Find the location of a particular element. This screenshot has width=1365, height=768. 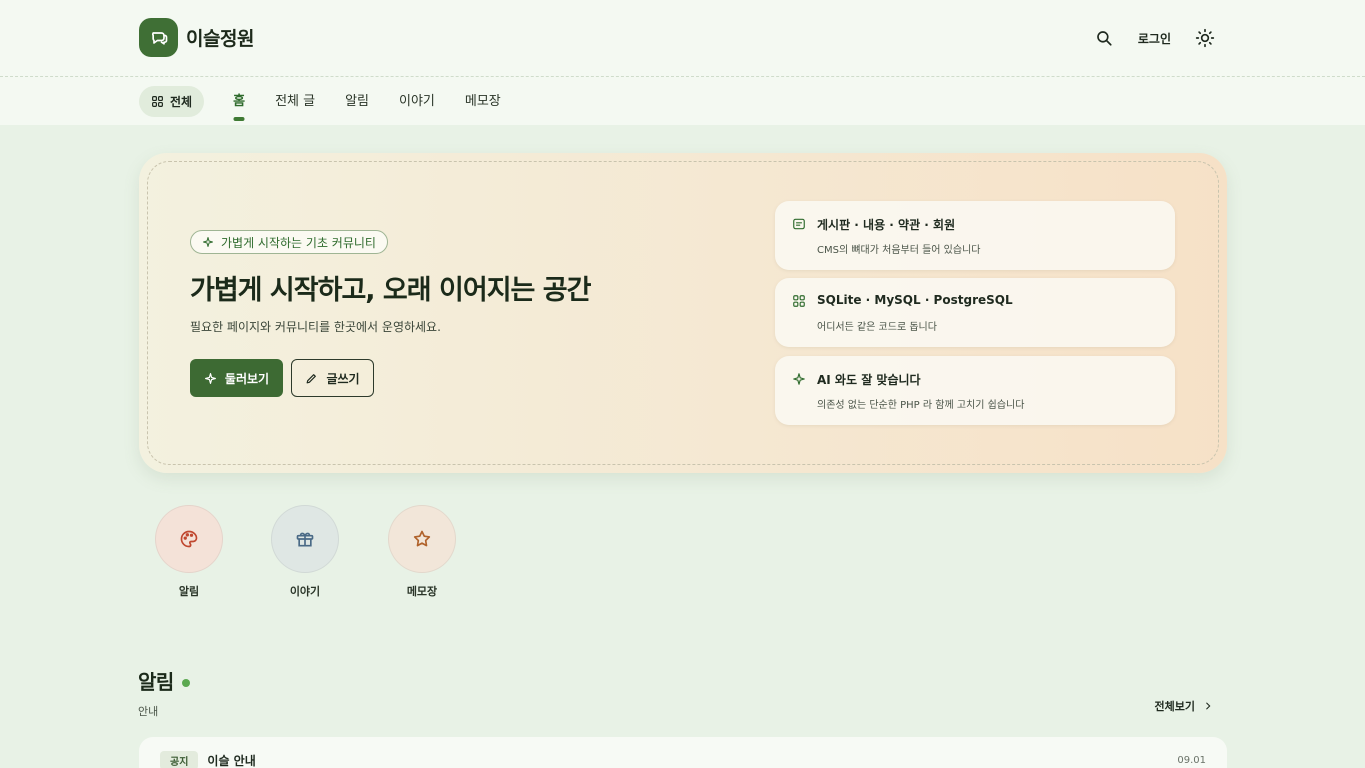

explore-button-label: 둘러보기 is located at coordinates (247, 378).